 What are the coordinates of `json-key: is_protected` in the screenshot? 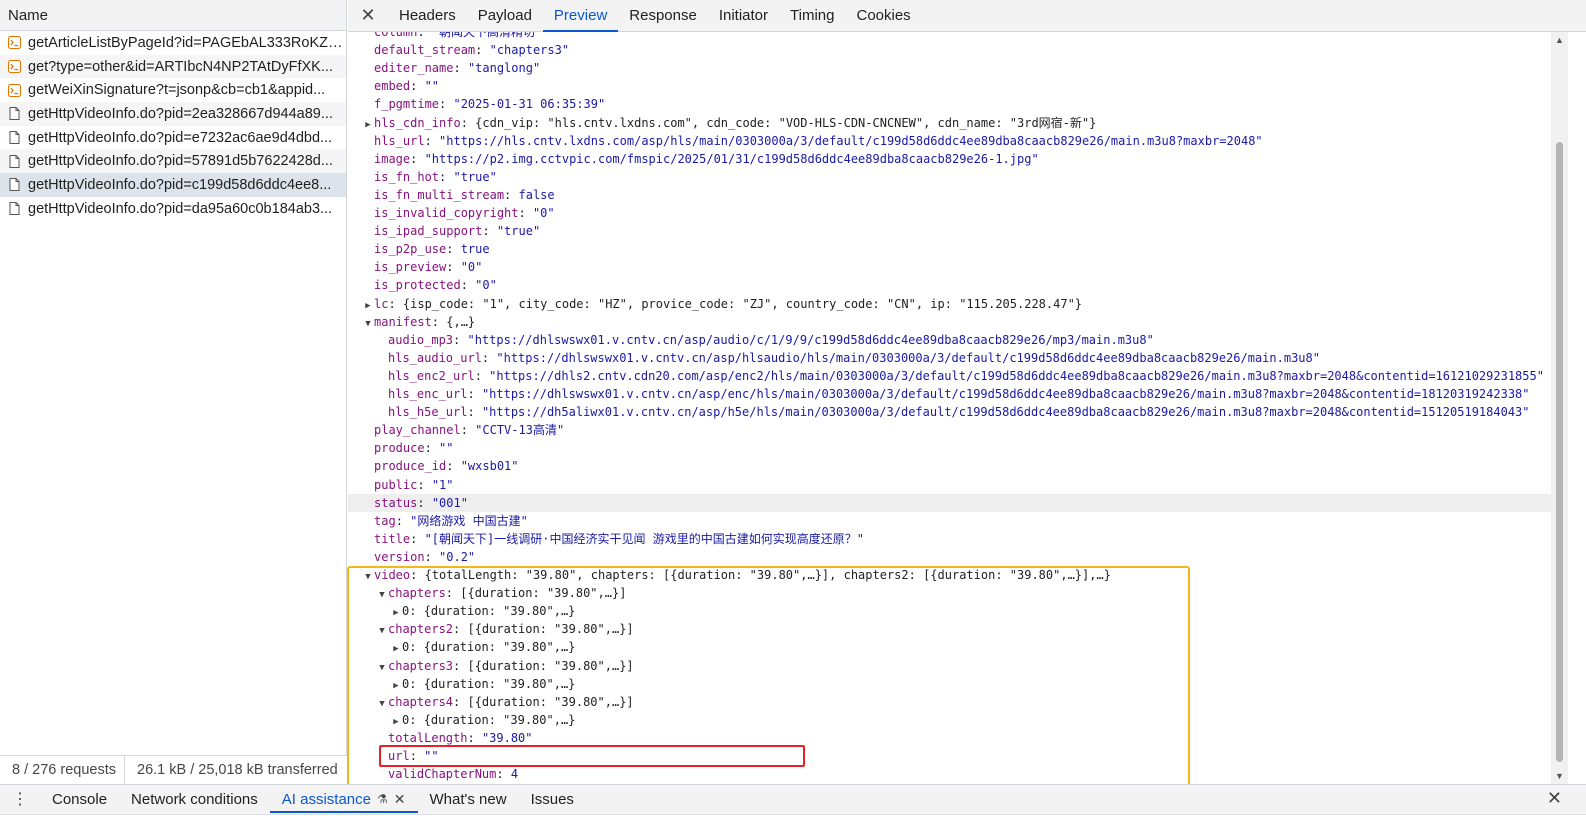 It's located at (417, 285).